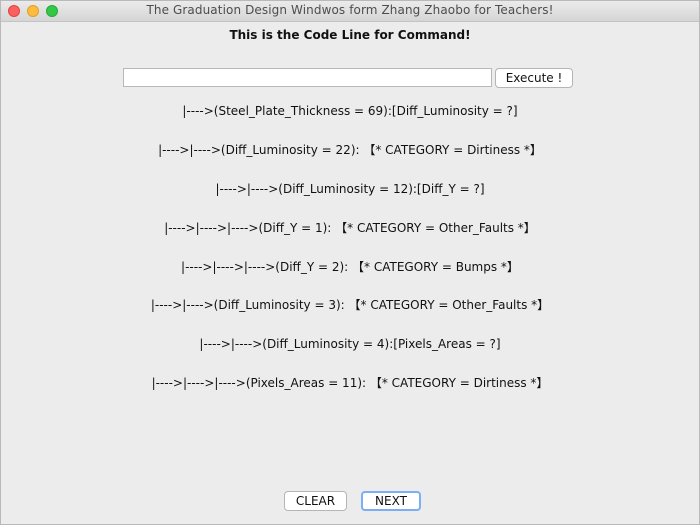 The height and width of the screenshot is (525, 700). What do you see at coordinates (315, 501) in the screenshot?
I see `clear-button: CLEAR` at bounding box center [315, 501].